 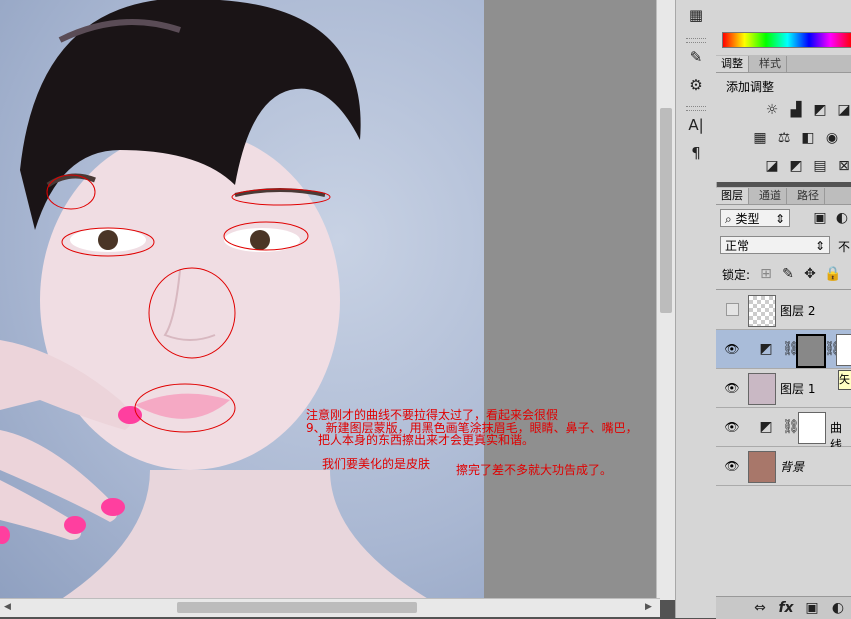 I want to click on layer-row-curves: 👁 ◩ ⛓ 曲线, so click(x=783, y=430).